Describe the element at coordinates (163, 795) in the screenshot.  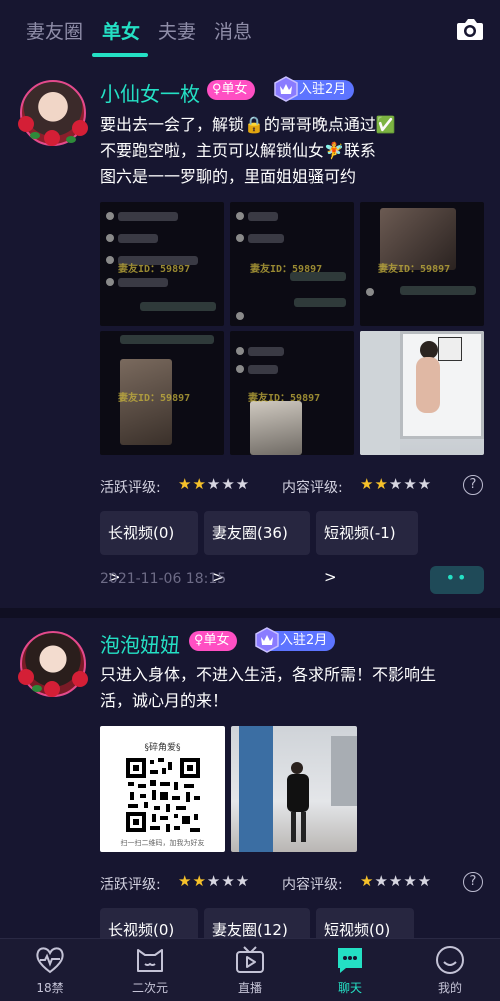
I see `qr-code-icon` at that location.